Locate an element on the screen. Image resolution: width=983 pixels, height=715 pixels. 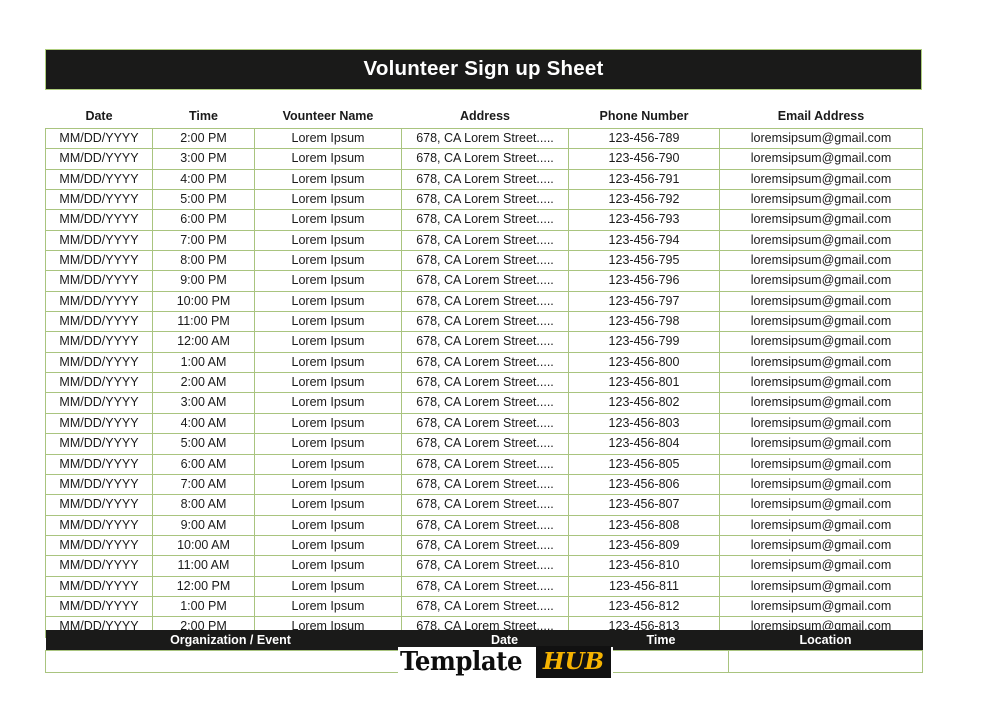
cell-time: 8:00 AM is located at coordinates (203, 505).